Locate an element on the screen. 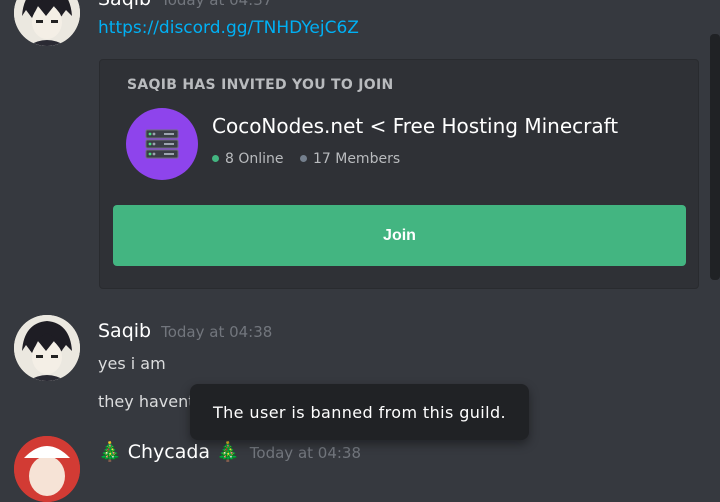 The width and height of the screenshot is (720, 502). join-button: Join is located at coordinates (399, 235).